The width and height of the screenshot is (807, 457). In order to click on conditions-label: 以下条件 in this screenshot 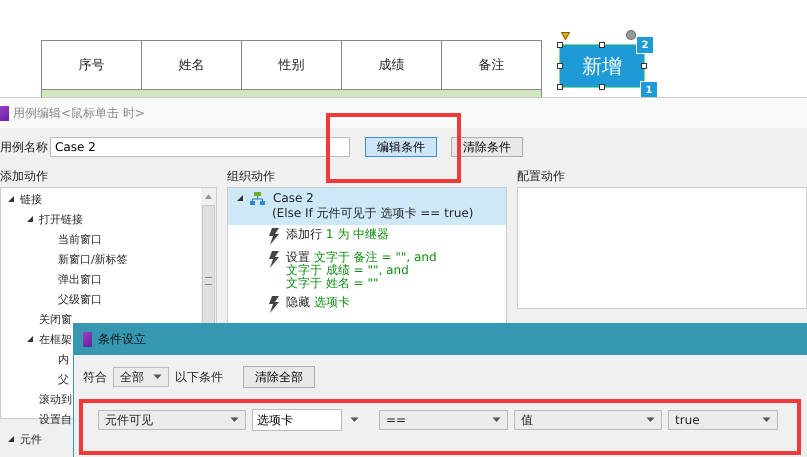, I will do `click(199, 377)`.